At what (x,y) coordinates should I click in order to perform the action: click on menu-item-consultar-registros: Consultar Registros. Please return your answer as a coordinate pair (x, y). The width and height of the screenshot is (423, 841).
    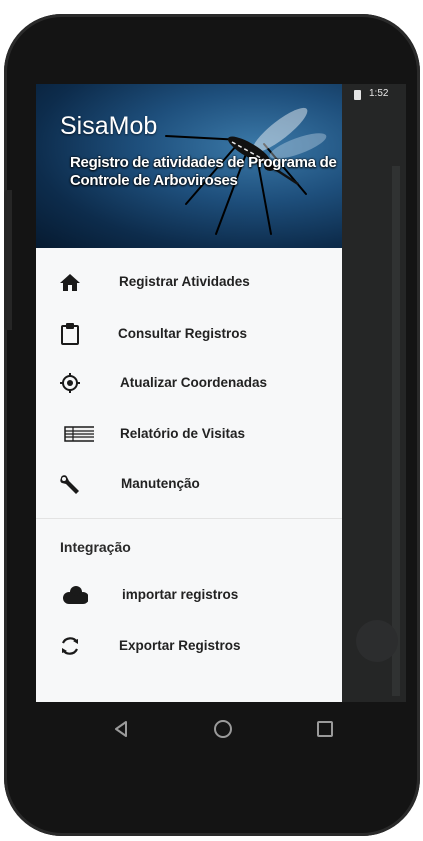
    Looking at the image, I should click on (189, 334).